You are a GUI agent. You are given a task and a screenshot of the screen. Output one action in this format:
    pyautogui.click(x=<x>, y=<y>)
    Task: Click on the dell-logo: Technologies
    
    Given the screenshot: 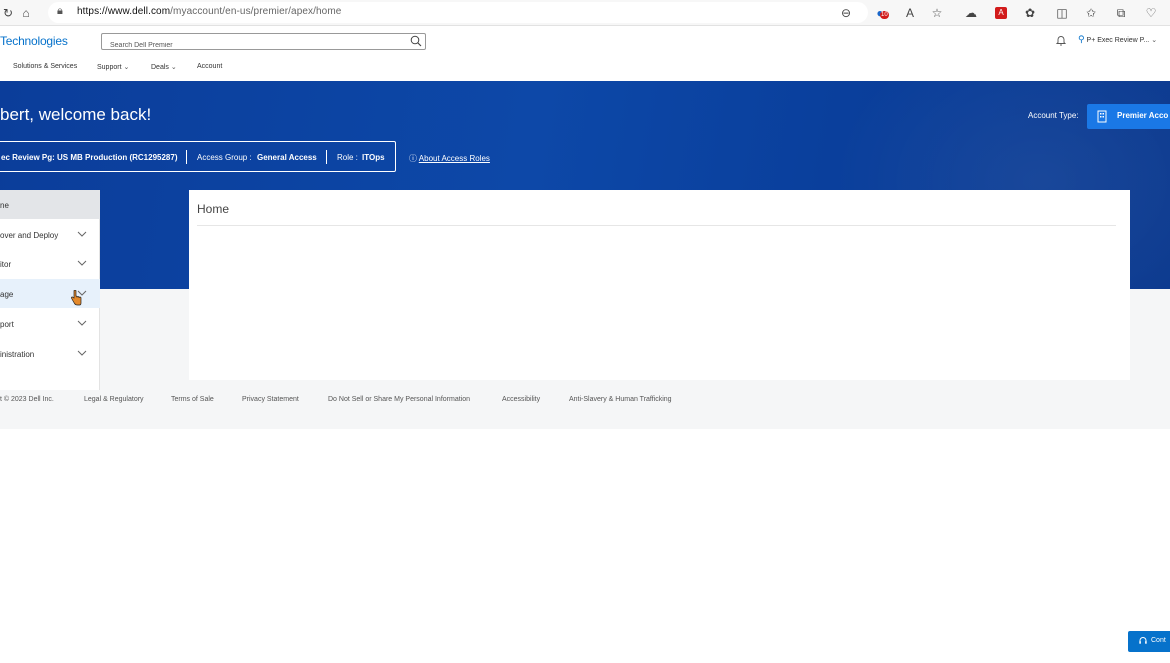 What is the action you would take?
    pyautogui.click(x=34, y=41)
    